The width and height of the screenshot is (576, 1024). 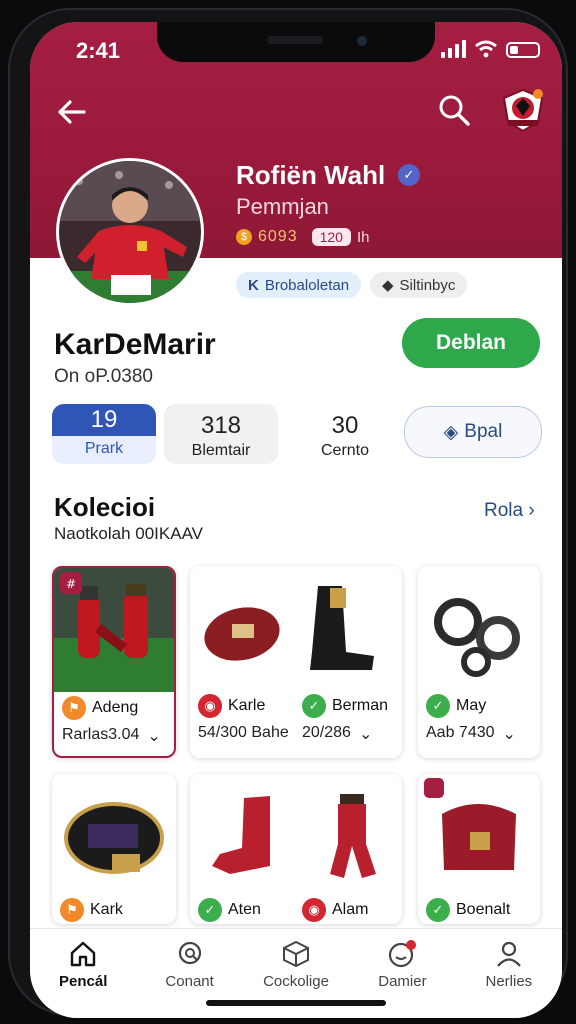 I want to click on verified-badge-icon: ✓, so click(x=409, y=175).